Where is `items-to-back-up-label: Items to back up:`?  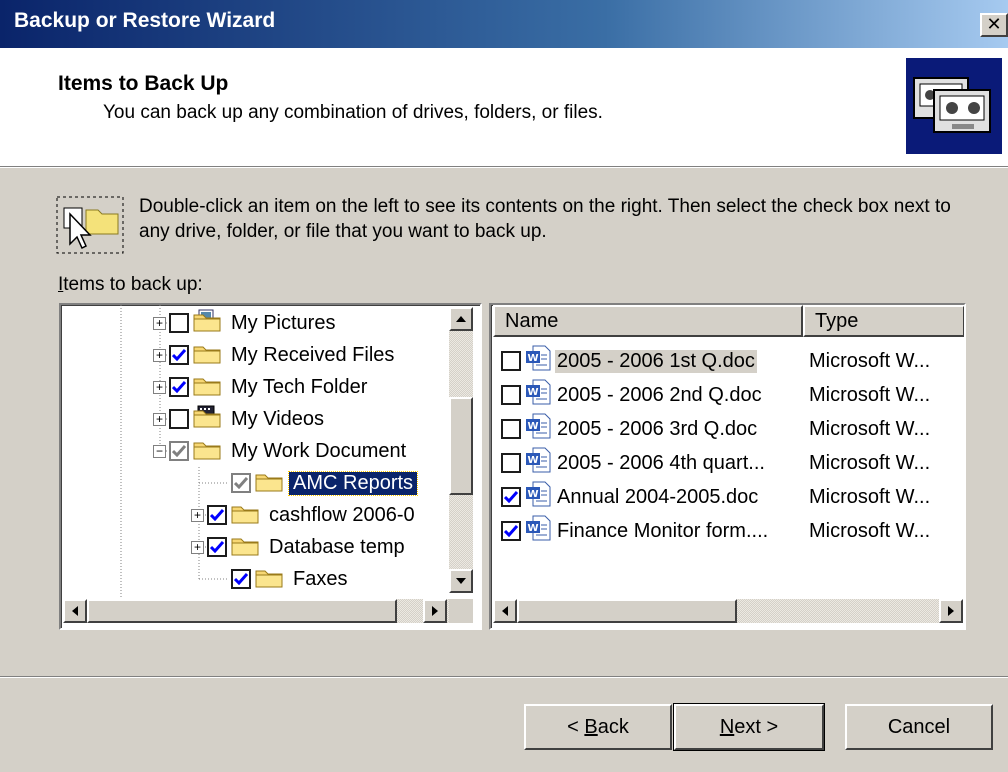
items-to-back-up-label: Items to back up: is located at coordinates (130, 285).